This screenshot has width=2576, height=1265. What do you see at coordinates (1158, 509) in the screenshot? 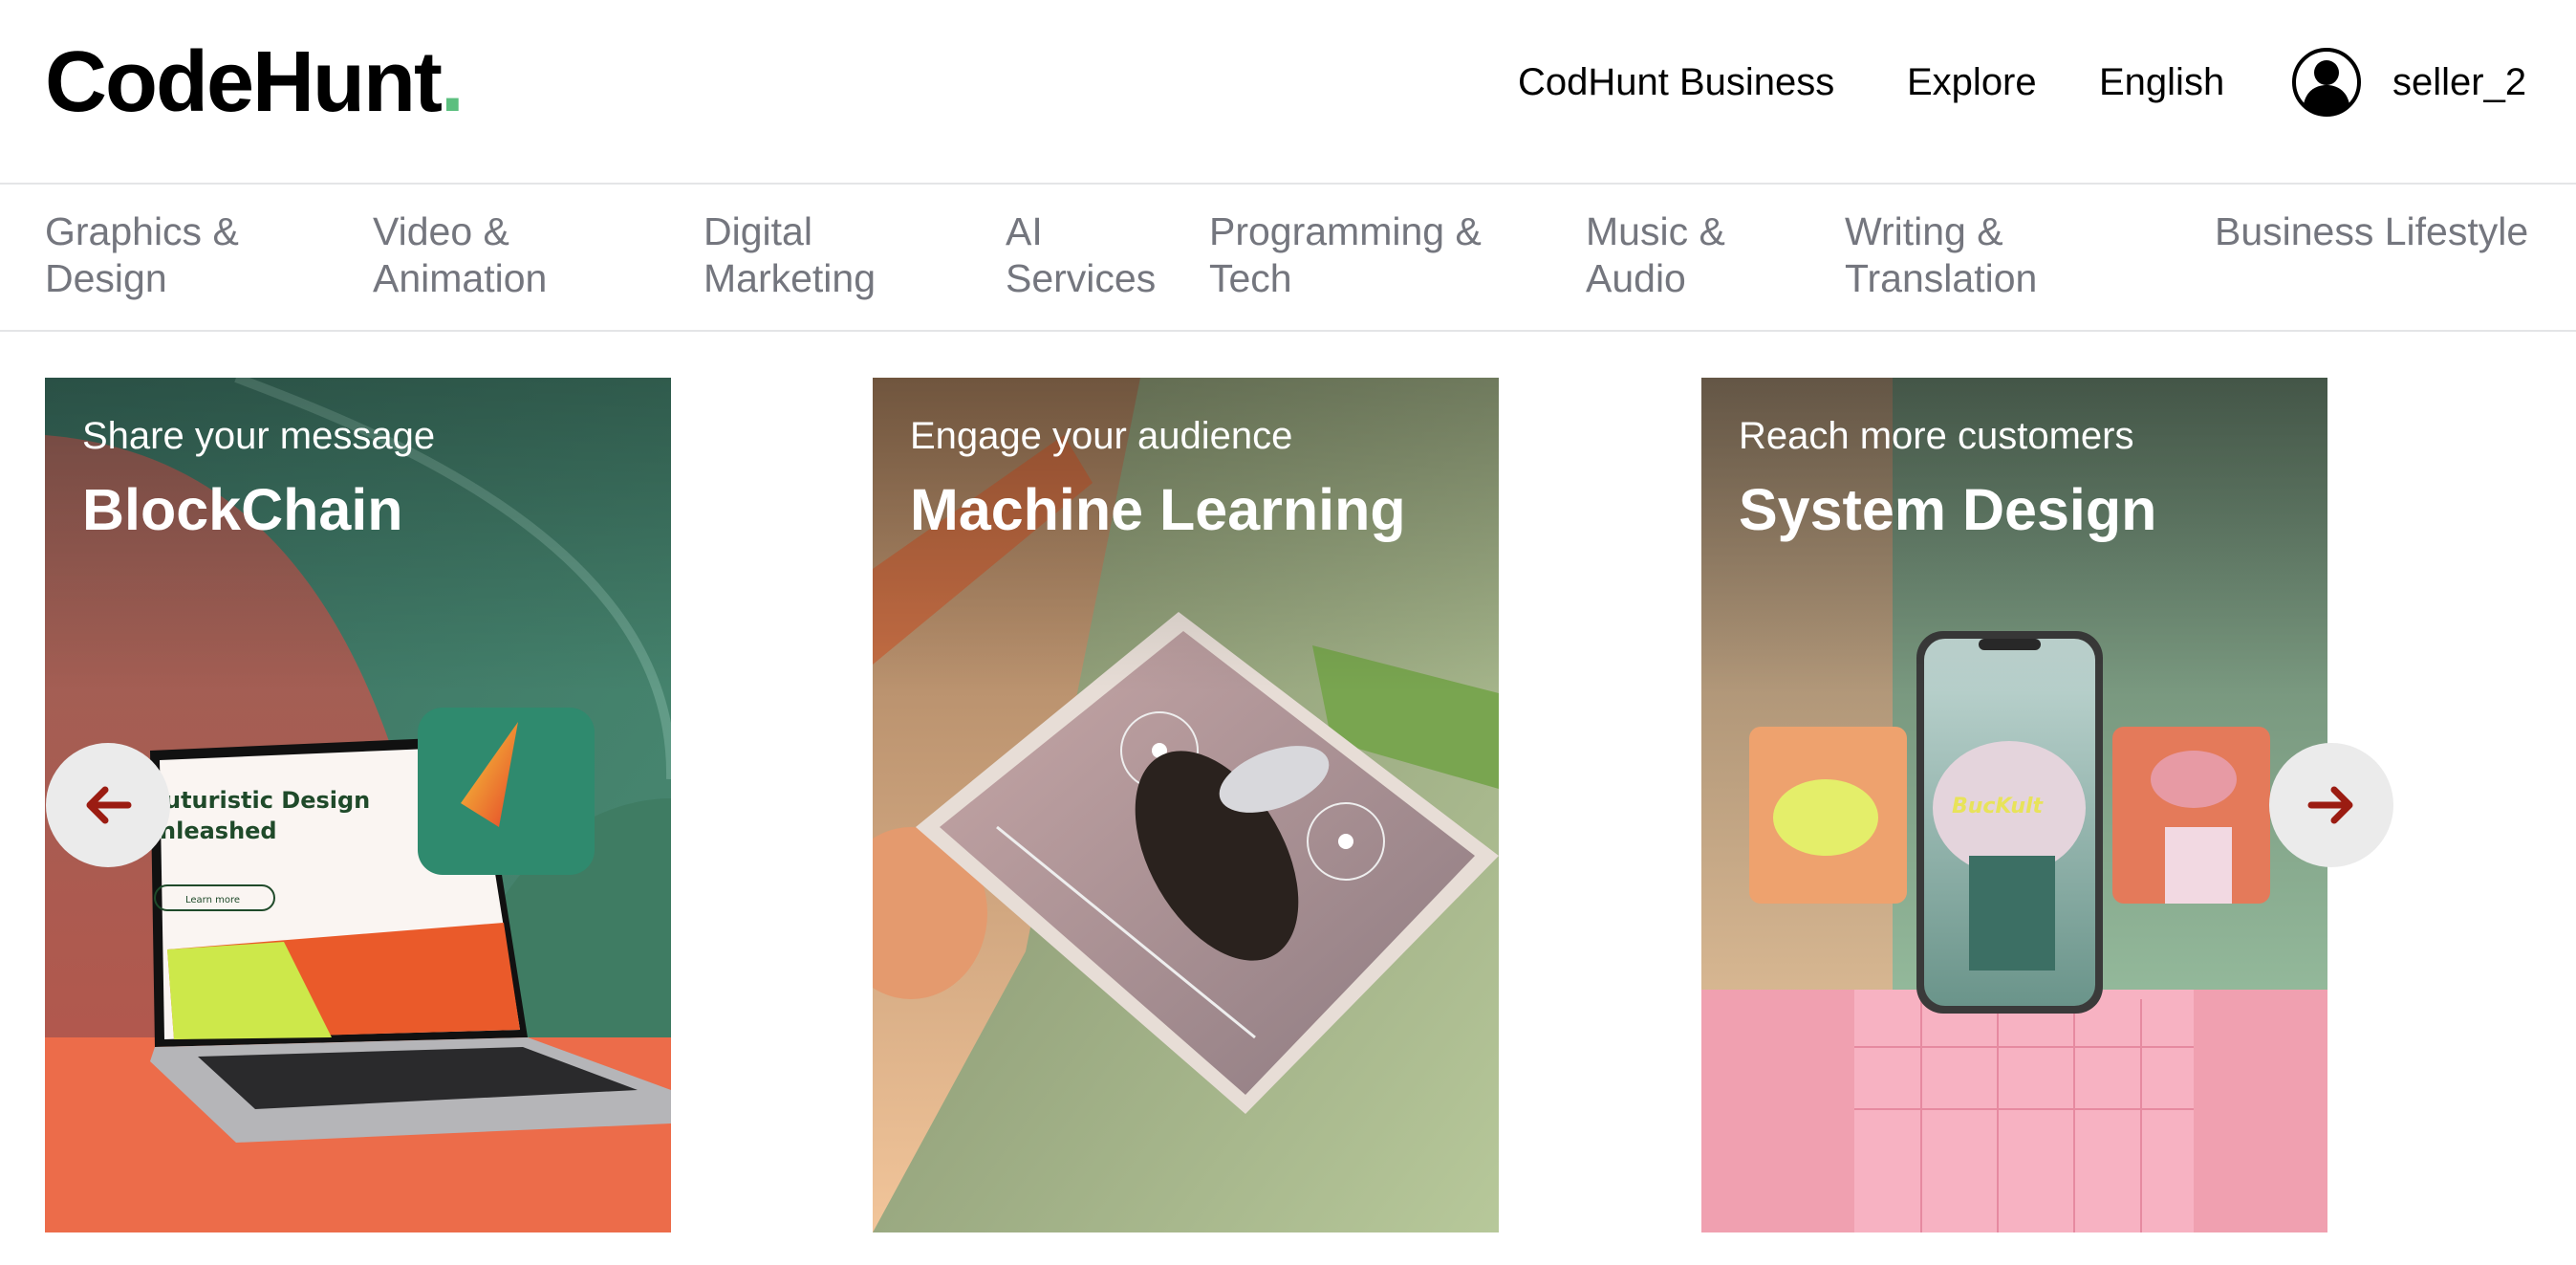
I see `card-title: Machine Learning` at bounding box center [1158, 509].